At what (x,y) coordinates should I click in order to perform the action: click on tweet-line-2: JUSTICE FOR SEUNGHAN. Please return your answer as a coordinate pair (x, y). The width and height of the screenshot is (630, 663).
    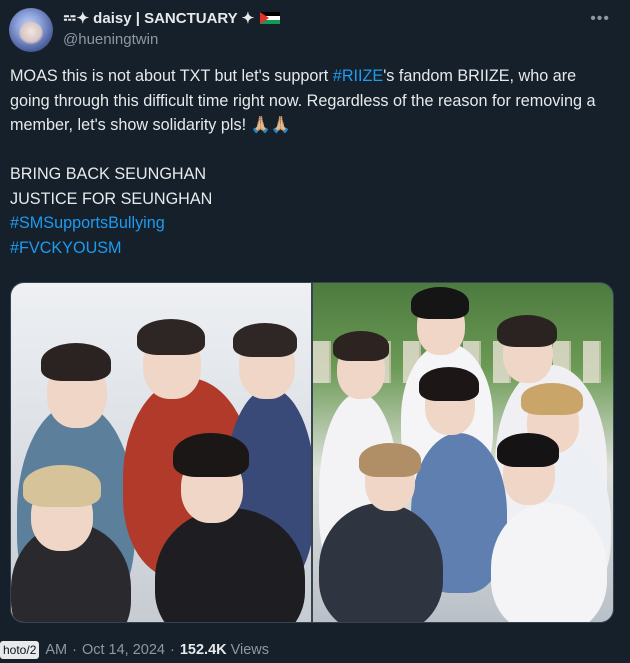
    Looking at the image, I should click on (111, 198).